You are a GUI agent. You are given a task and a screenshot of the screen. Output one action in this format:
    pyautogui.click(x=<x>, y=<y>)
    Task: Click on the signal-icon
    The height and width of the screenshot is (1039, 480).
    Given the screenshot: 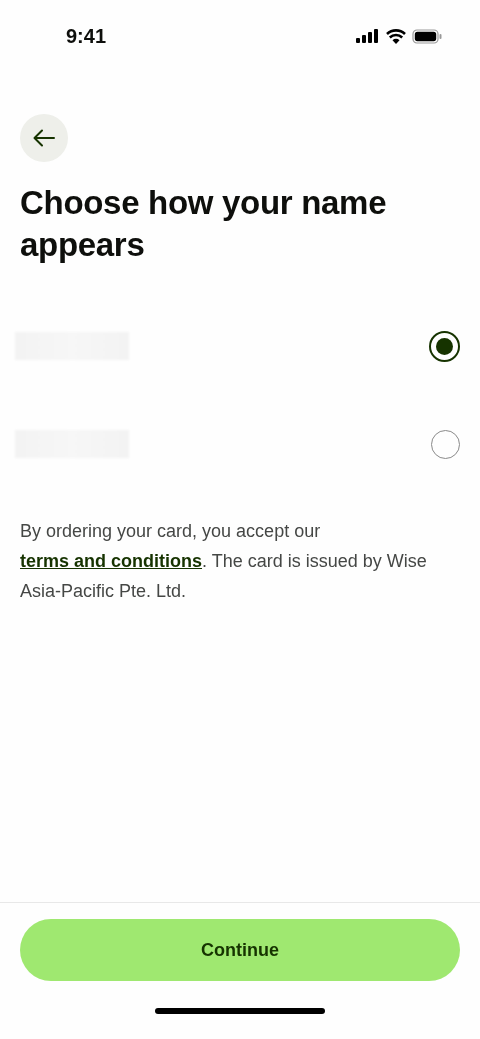 What is the action you would take?
    pyautogui.click(x=368, y=36)
    